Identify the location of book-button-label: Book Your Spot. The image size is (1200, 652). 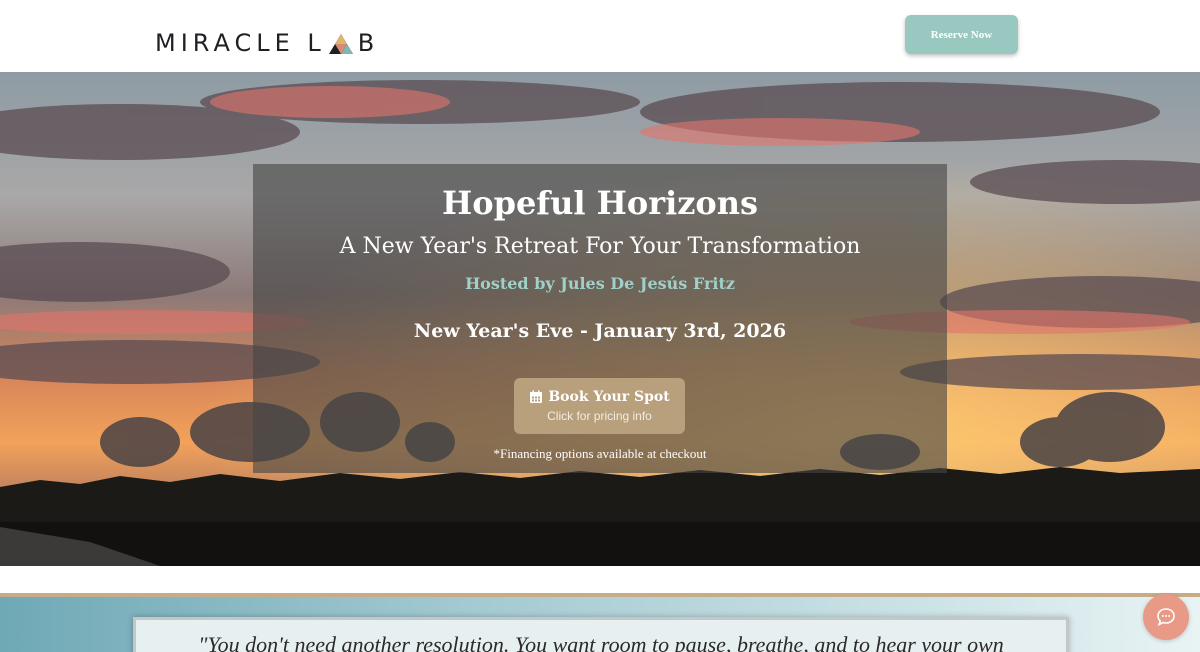
(609, 397).